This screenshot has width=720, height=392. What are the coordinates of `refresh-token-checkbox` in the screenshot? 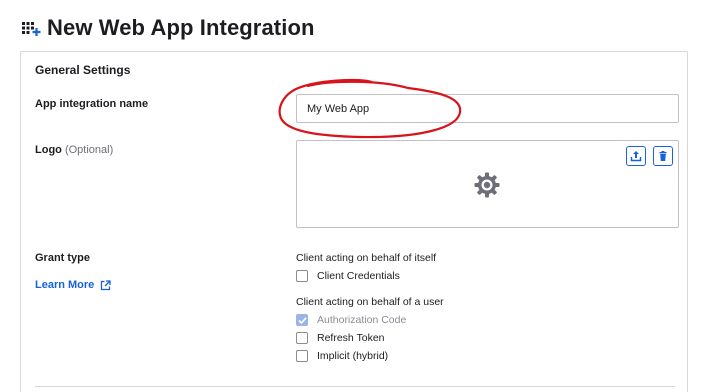 It's located at (302, 338).